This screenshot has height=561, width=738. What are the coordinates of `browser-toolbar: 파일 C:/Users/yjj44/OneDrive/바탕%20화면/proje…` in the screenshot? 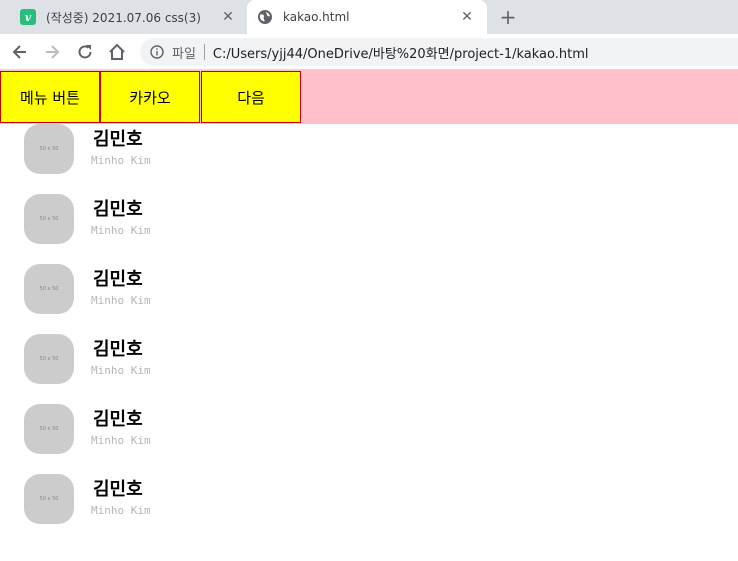 It's located at (369, 52).